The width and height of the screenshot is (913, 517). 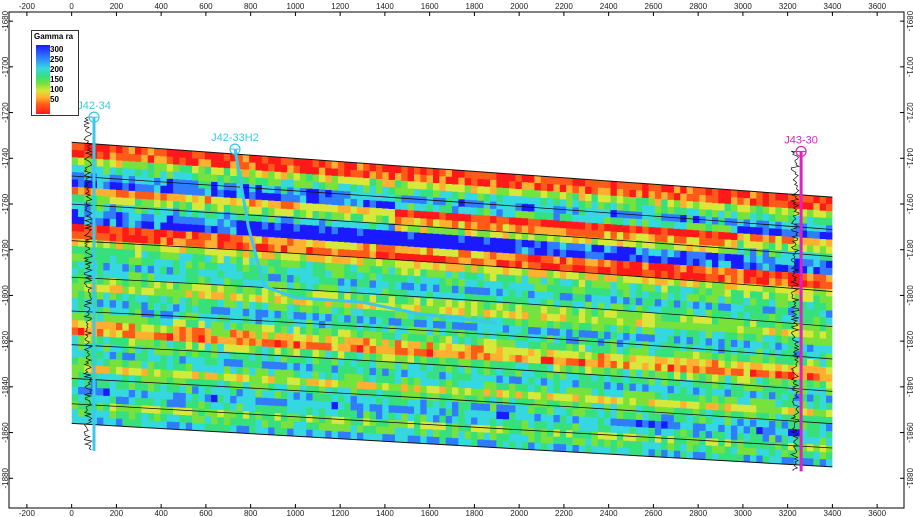 What do you see at coordinates (5, 66) in the screenshot?
I see `y-tick-label: -1700` at bounding box center [5, 66].